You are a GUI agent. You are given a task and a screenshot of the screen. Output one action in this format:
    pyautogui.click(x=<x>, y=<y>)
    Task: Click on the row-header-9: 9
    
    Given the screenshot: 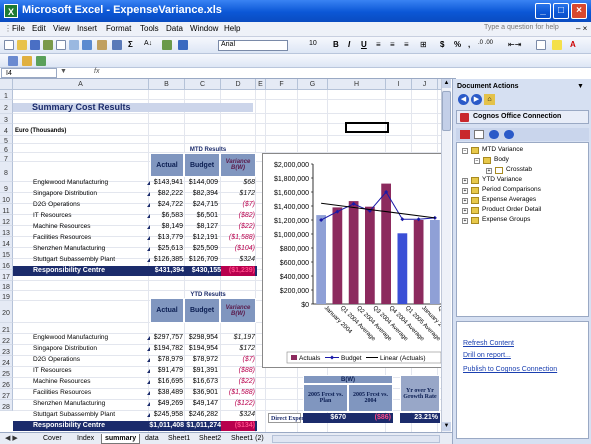 What is the action you would take?
    pyautogui.click(x=6, y=187)
    